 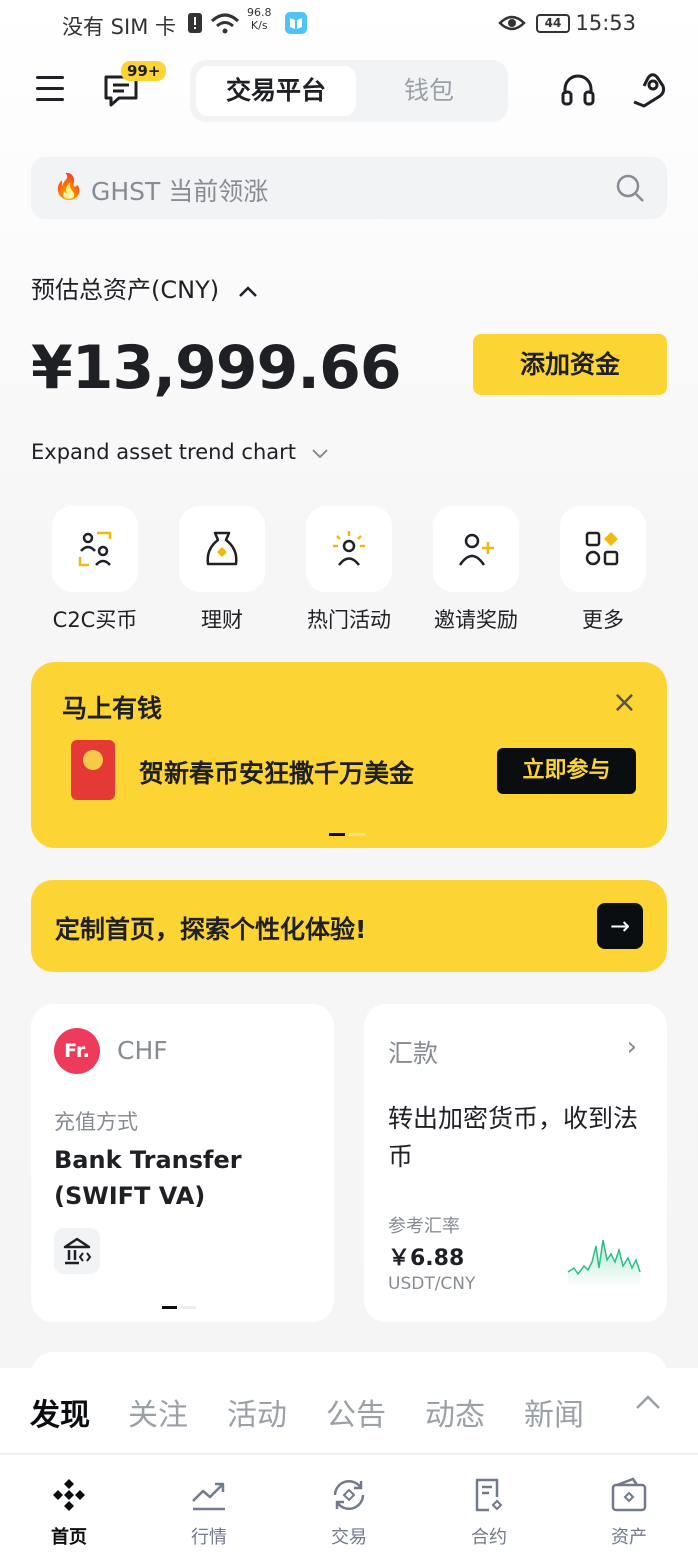 What do you see at coordinates (424, 1226) in the screenshot?
I see `reference-rate-label: 参考汇率` at bounding box center [424, 1226].